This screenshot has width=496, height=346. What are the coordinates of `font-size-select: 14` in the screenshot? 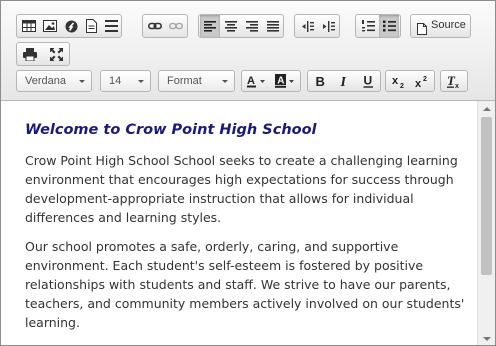 It's located at (125, 81).